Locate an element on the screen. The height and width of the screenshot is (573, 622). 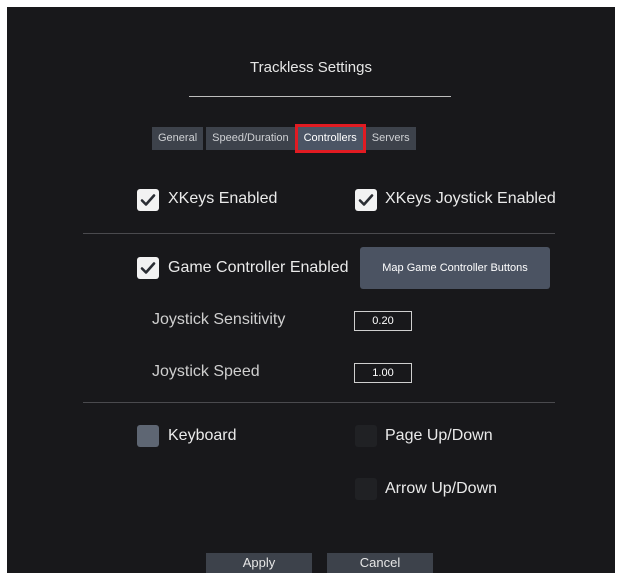
keyboard-label: Keyboard is located at coordinates (202, 435).